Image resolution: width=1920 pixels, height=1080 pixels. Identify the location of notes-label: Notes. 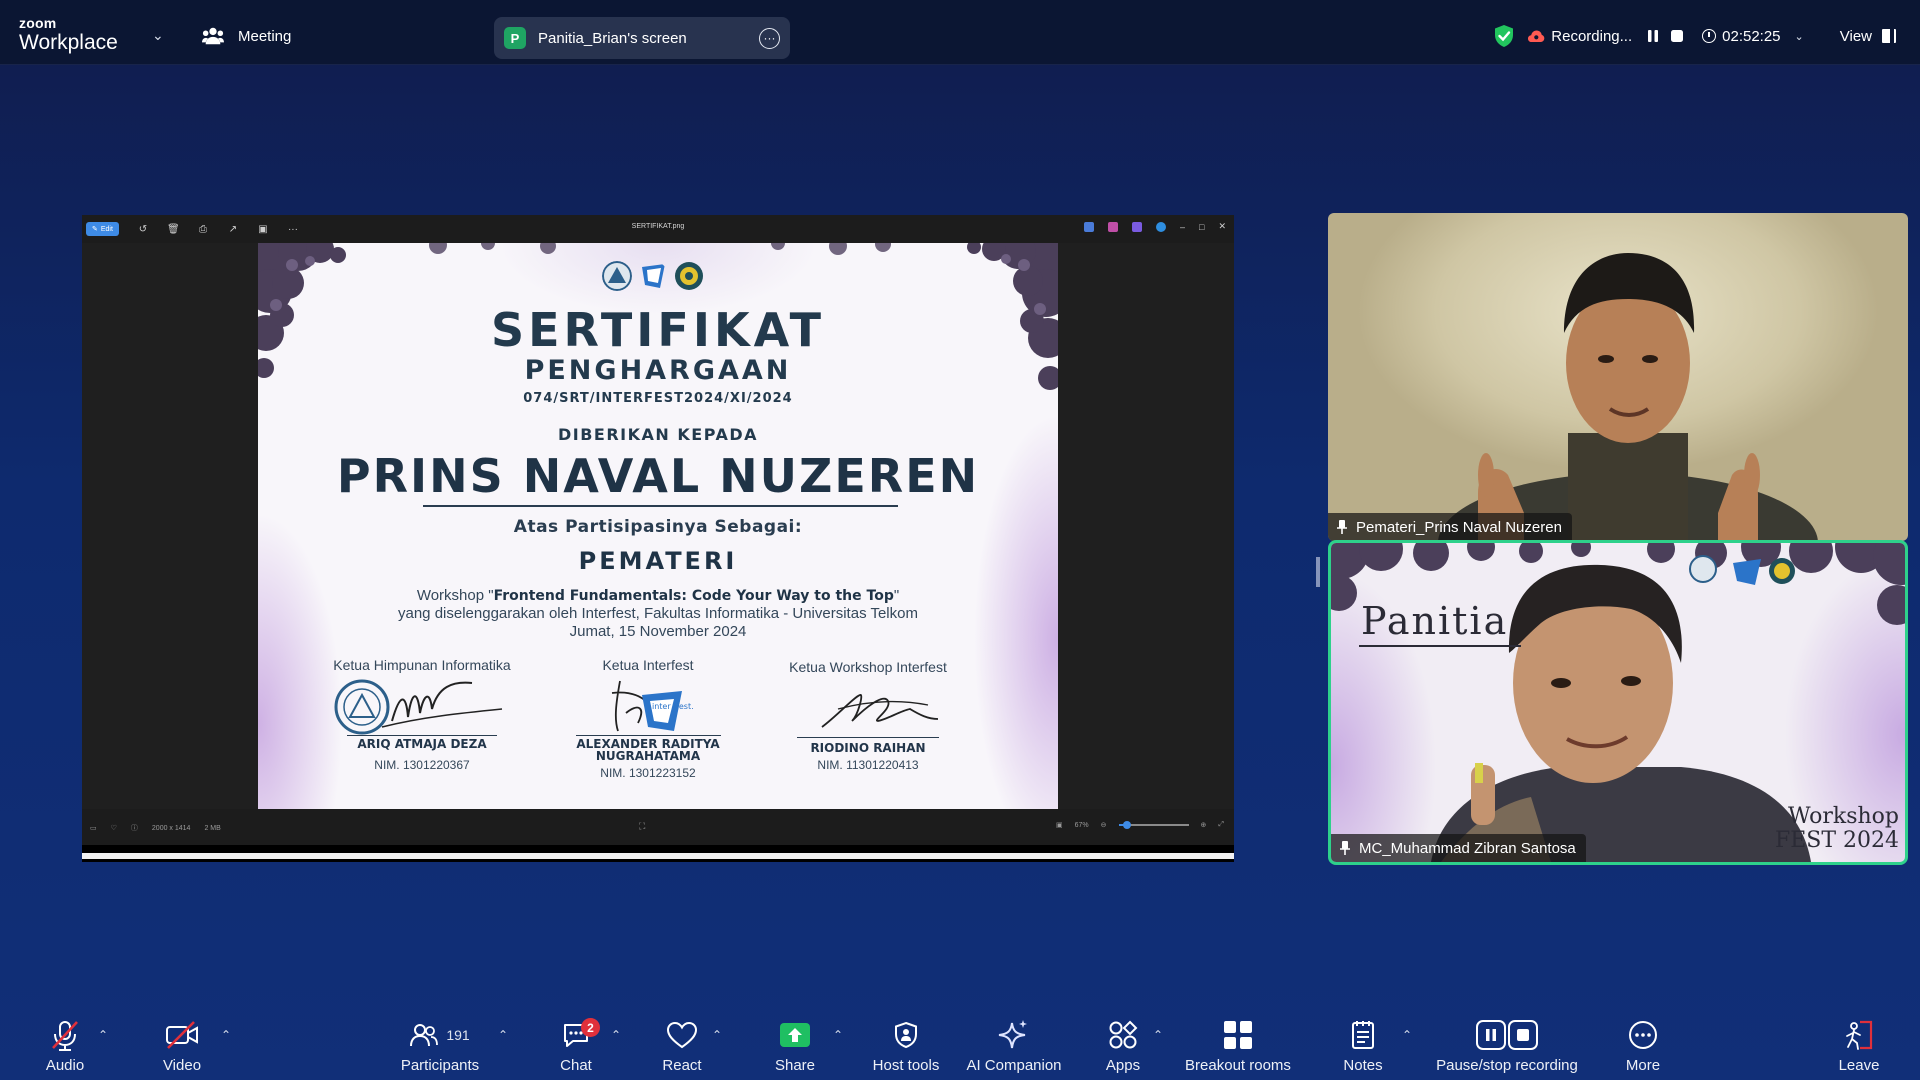
(1363, 1065).